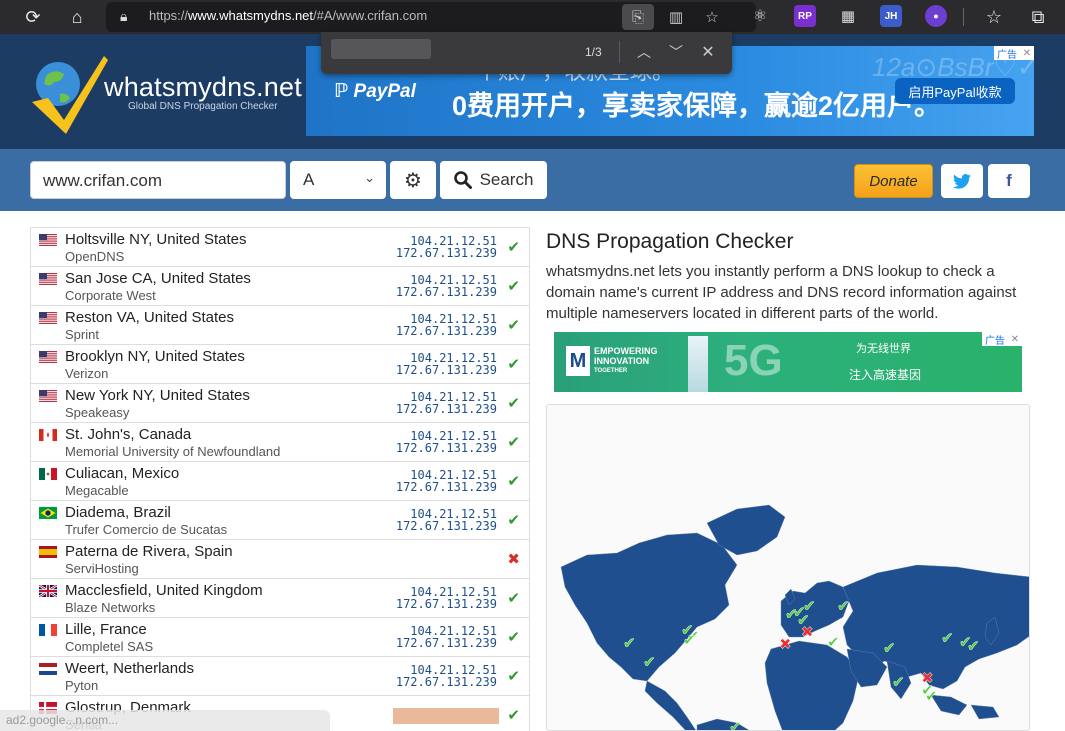  What do you see at coordinates (77, 17) in the screenshot?
I see `home-icon: ⌂` at bounding box center [77, 17].